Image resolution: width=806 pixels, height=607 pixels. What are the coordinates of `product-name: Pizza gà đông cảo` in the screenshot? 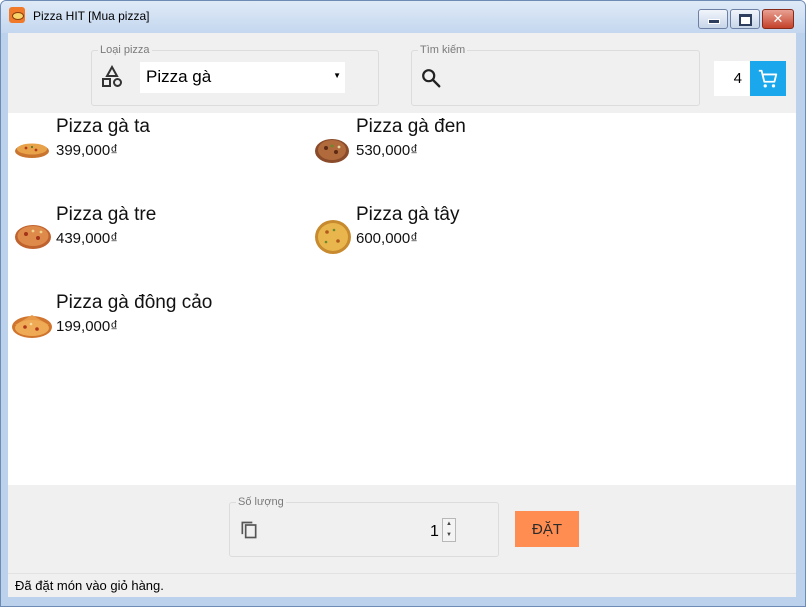 It's located at (134, 302).